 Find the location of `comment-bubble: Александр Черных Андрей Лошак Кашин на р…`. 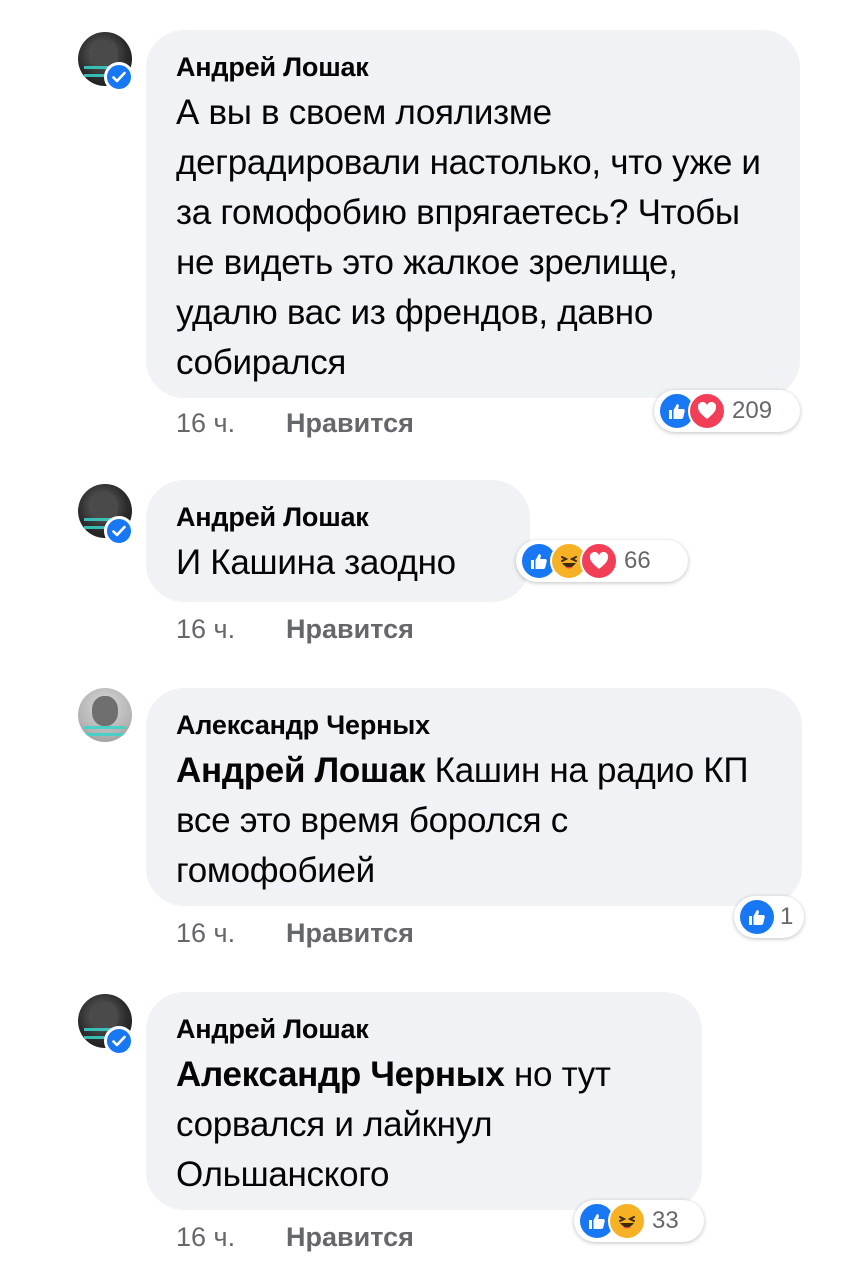

comment-bubble: Александр Черных Андрей Лошак Кашин на р… is located at coordinates (474, 797).